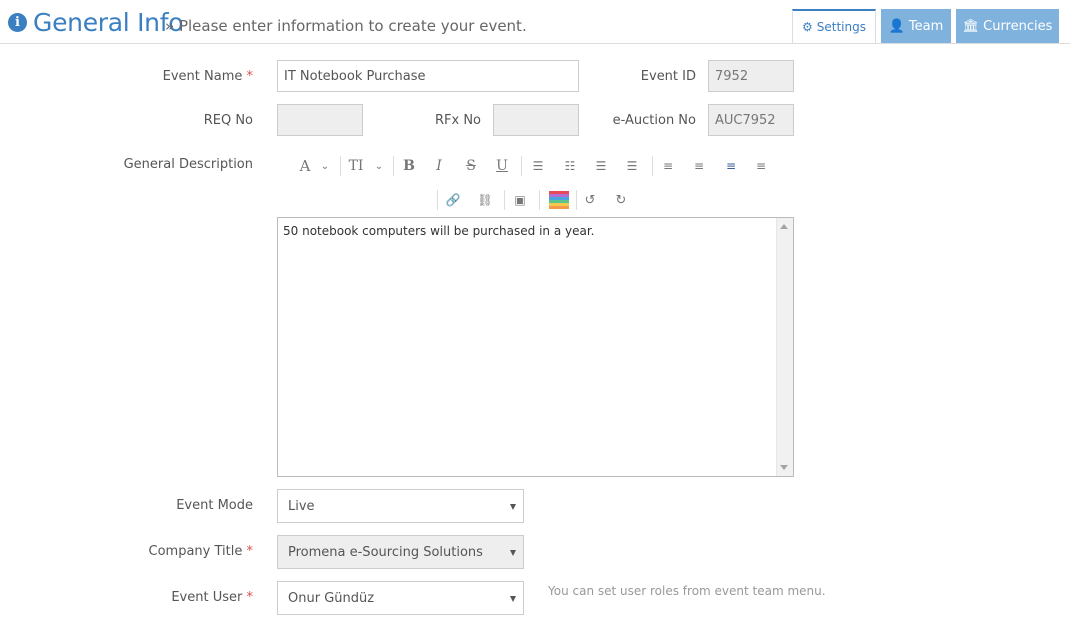  Describe the element at coordinates (971, 26) in the screenshot. I see `bank-icon: 🏛` at that location.